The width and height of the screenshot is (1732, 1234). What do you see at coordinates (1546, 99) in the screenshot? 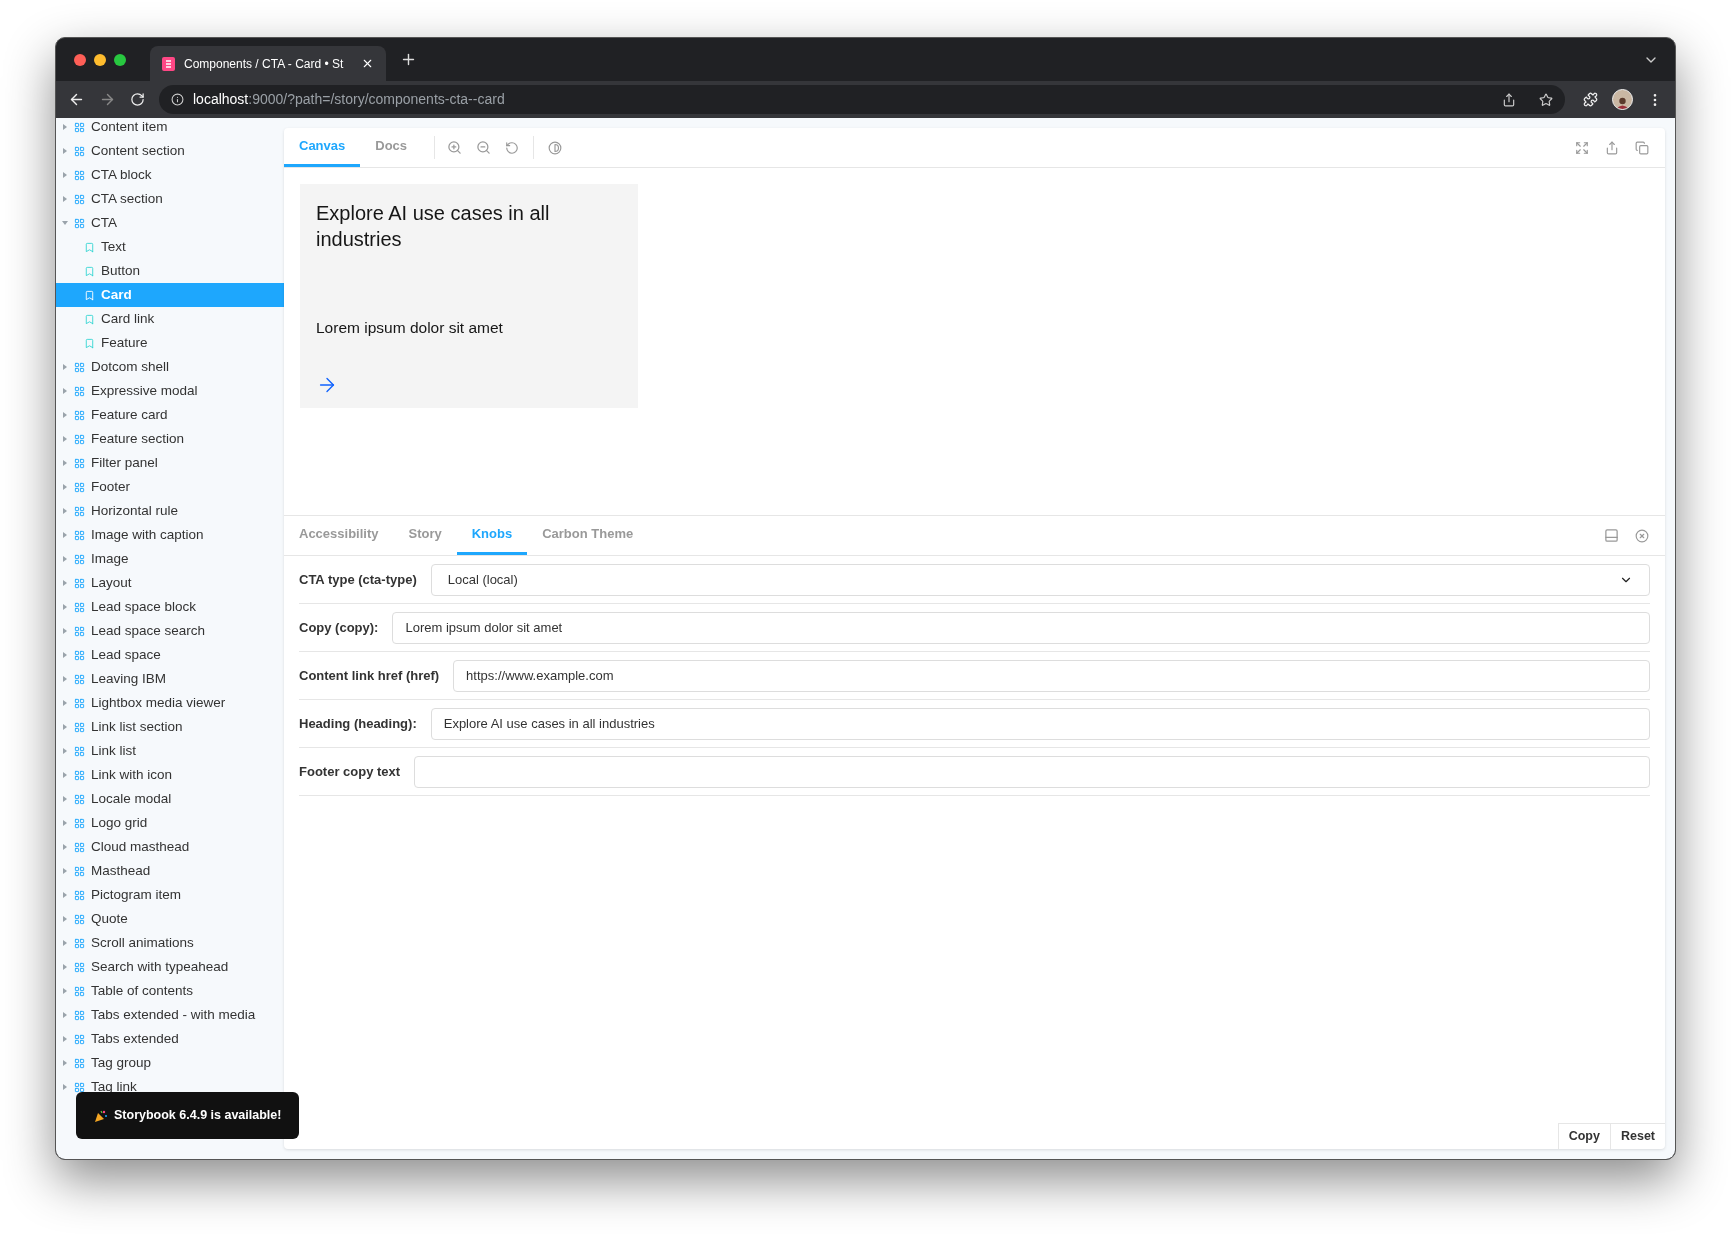
I see `bookmark-star-icon` at bounding box center [1546, 99].